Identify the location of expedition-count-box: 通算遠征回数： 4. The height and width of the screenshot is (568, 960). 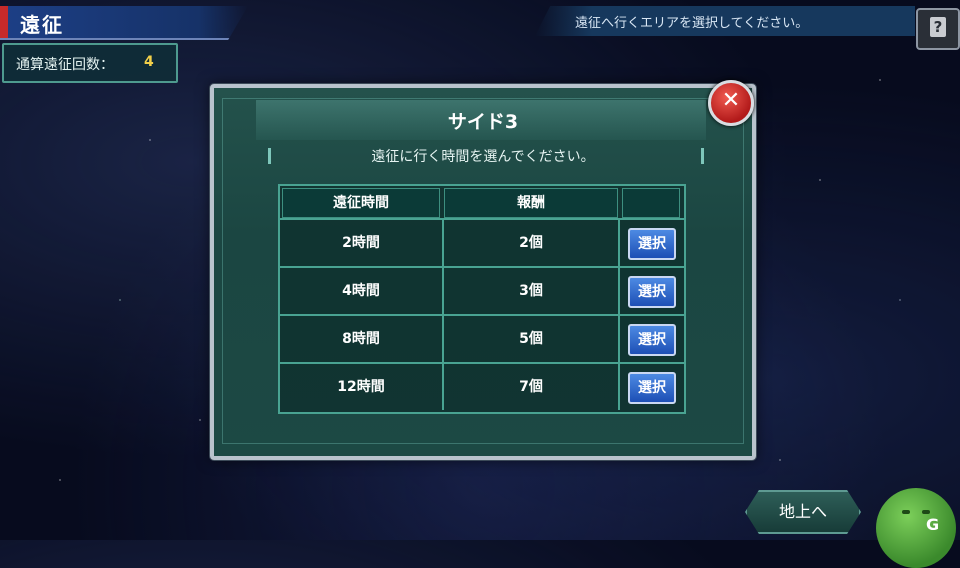
(90, 63).